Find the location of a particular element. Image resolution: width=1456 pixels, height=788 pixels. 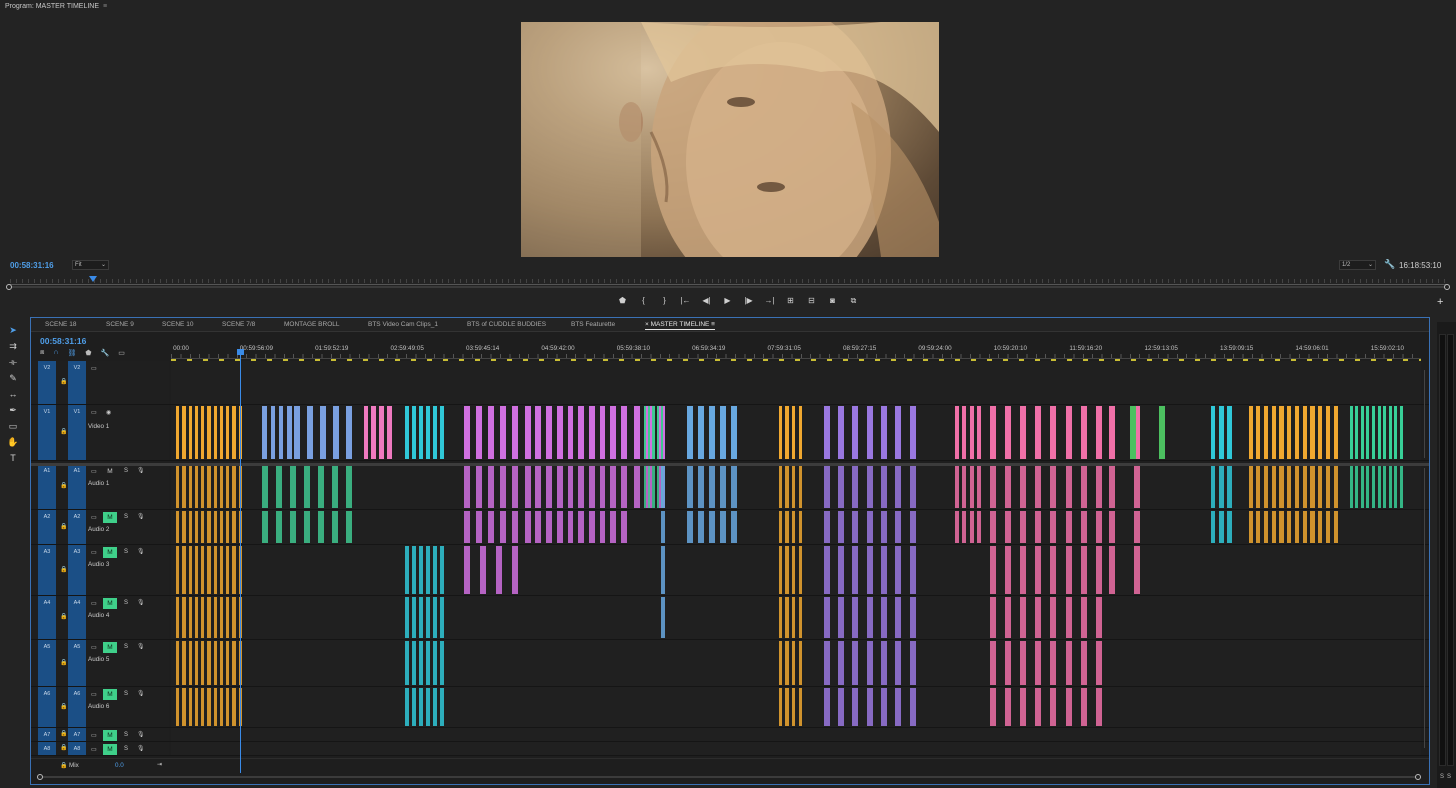

linked-selection-icon: ⛓ is located at coordinates (71, 354).